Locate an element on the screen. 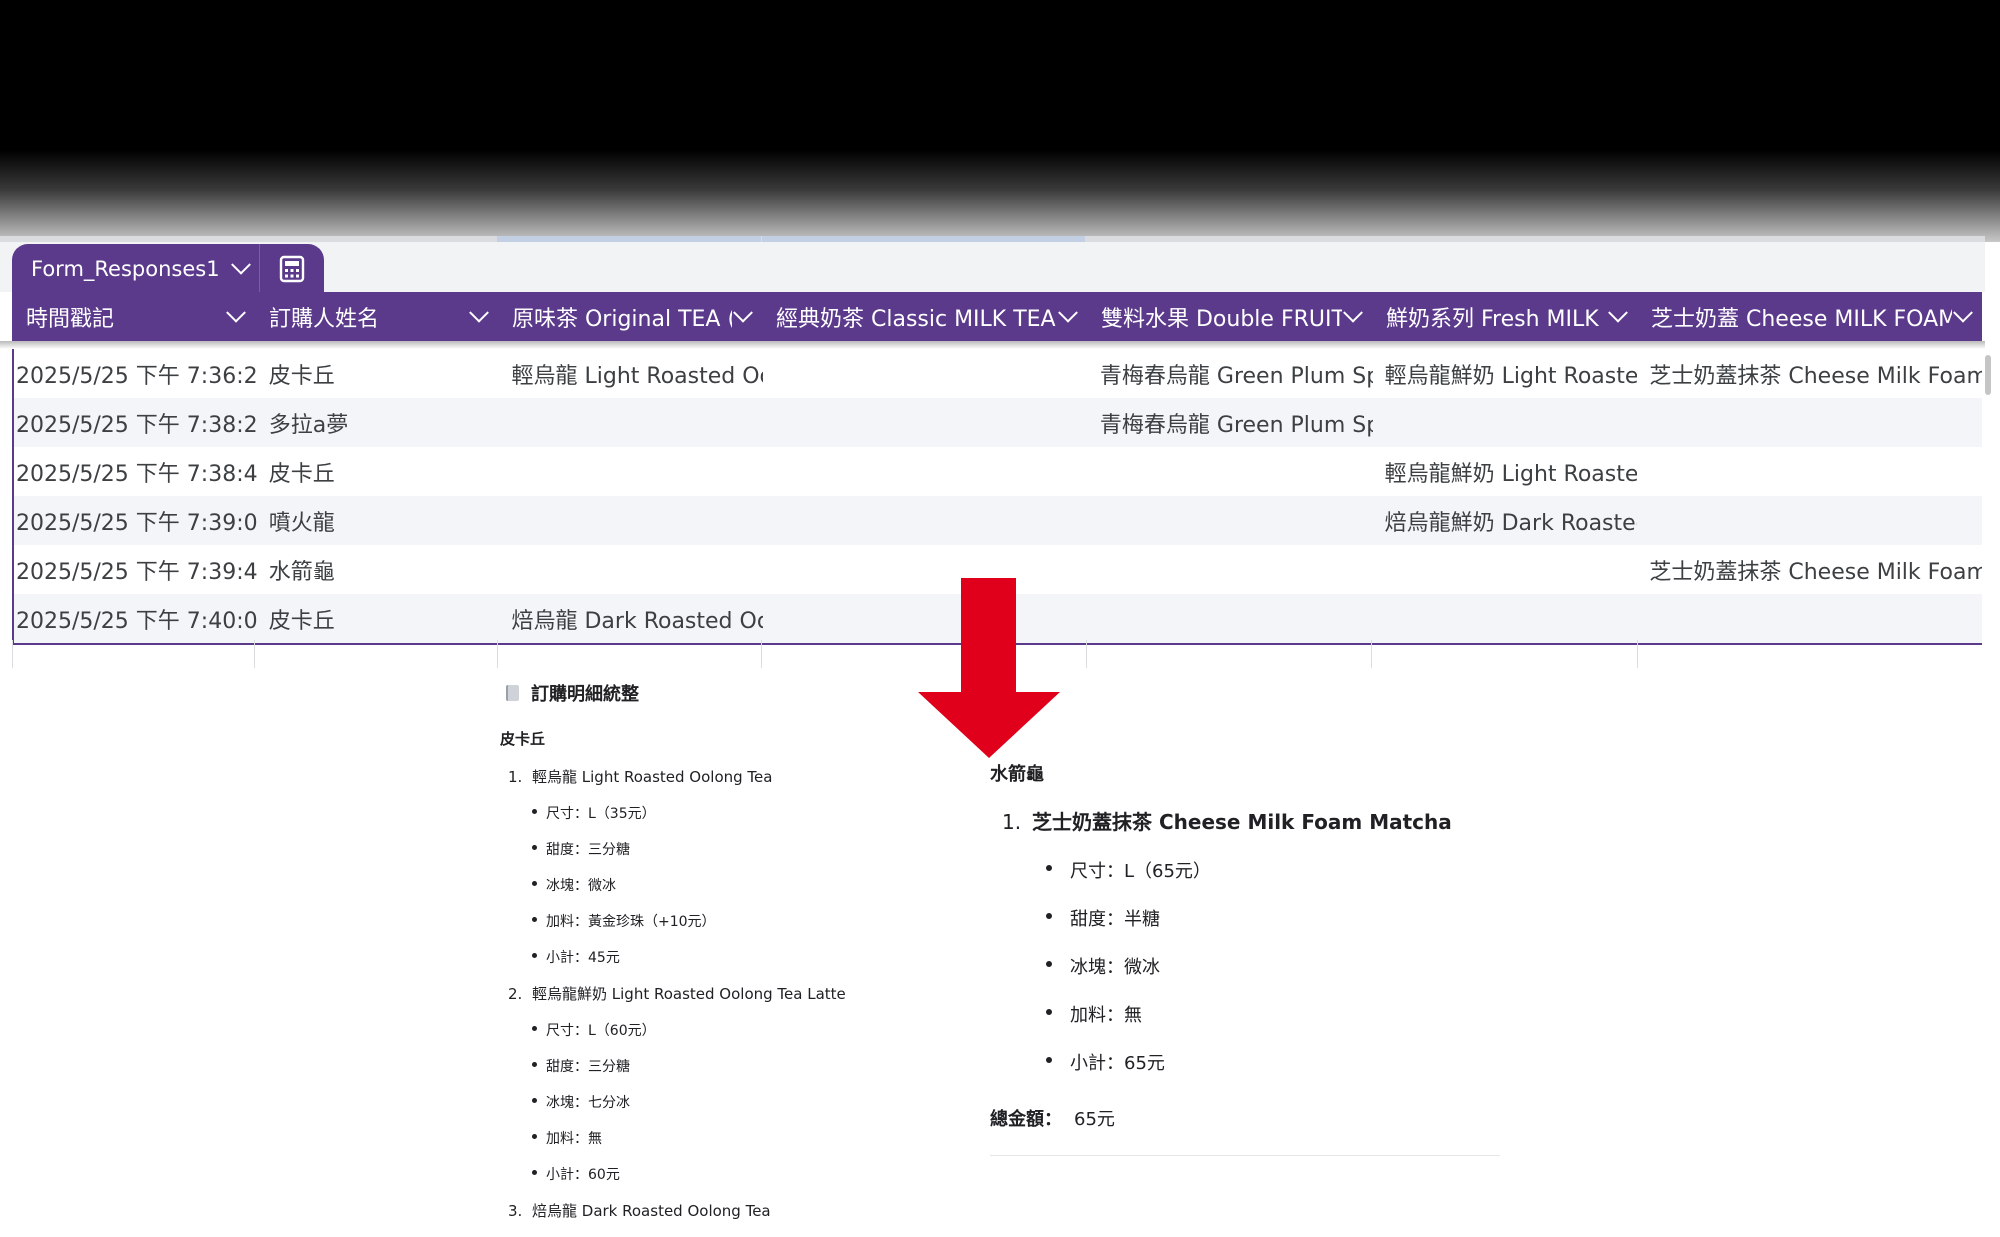 The width and height of the screenshot is (2000, 1237). column-header: 雙料水果 Double FRUIT ( is located at coordinates (1229, 316).